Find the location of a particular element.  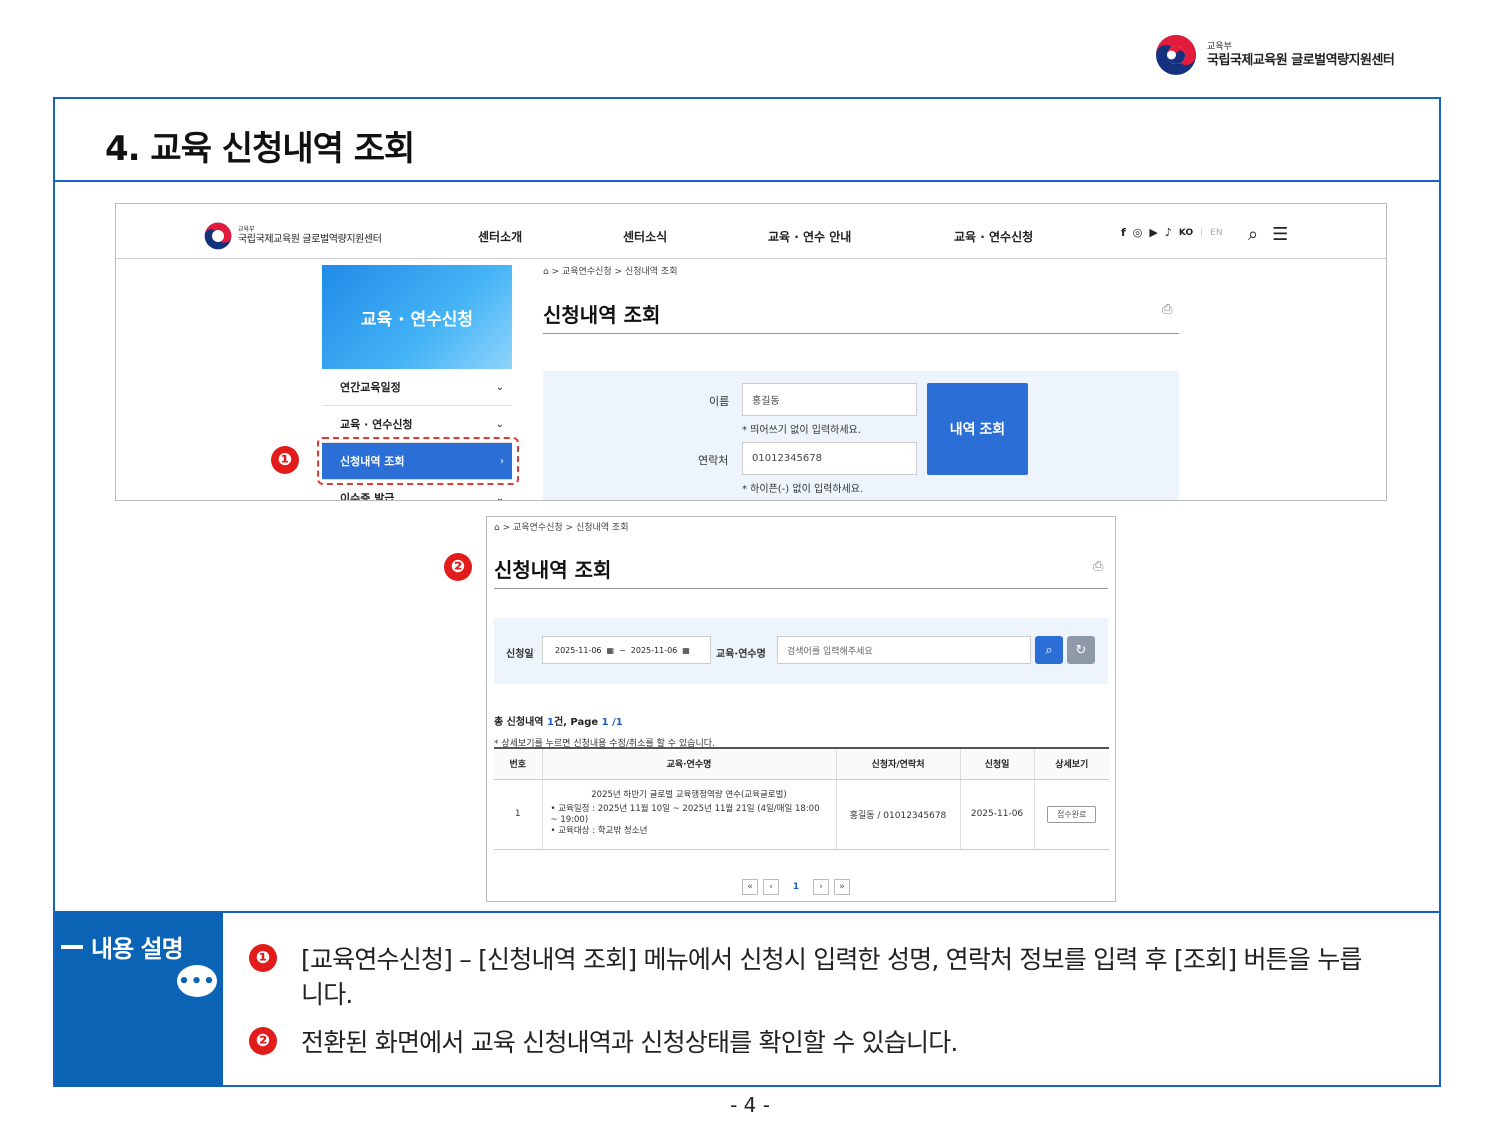

explain-label-text: 내용 설명 is located at coordinates (137, 949).